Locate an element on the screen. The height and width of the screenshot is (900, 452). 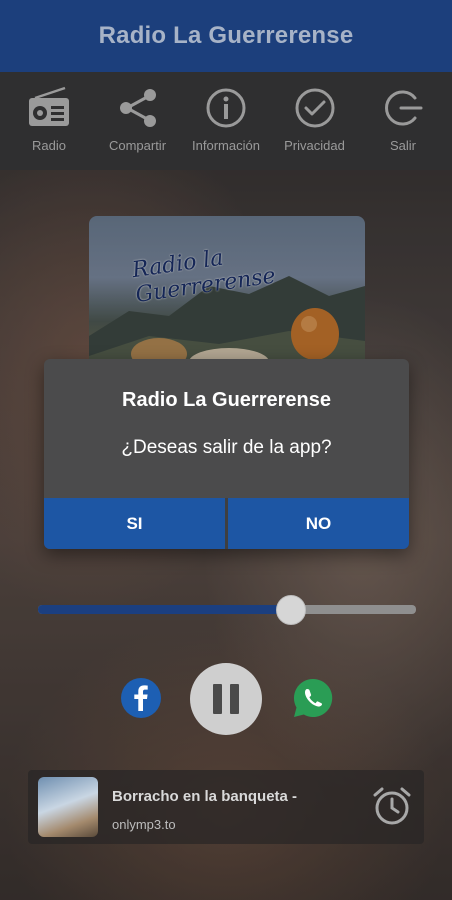
radio-icon is located at coordinates (49, 106).